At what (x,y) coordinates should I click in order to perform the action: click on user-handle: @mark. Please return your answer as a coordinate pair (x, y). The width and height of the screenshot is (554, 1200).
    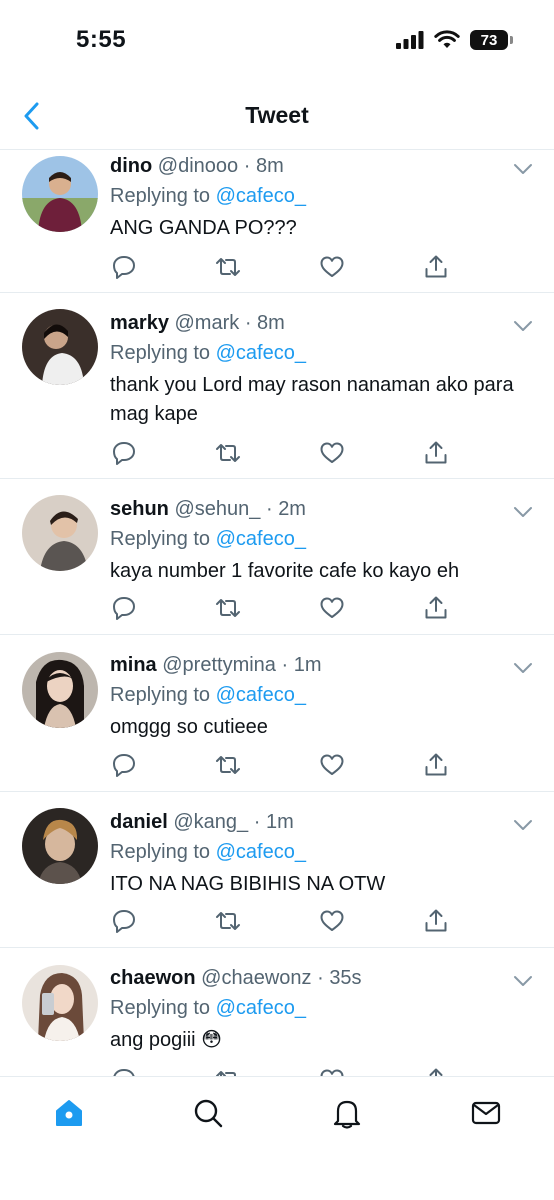
    Looking at the image, I should click on (207, 323).